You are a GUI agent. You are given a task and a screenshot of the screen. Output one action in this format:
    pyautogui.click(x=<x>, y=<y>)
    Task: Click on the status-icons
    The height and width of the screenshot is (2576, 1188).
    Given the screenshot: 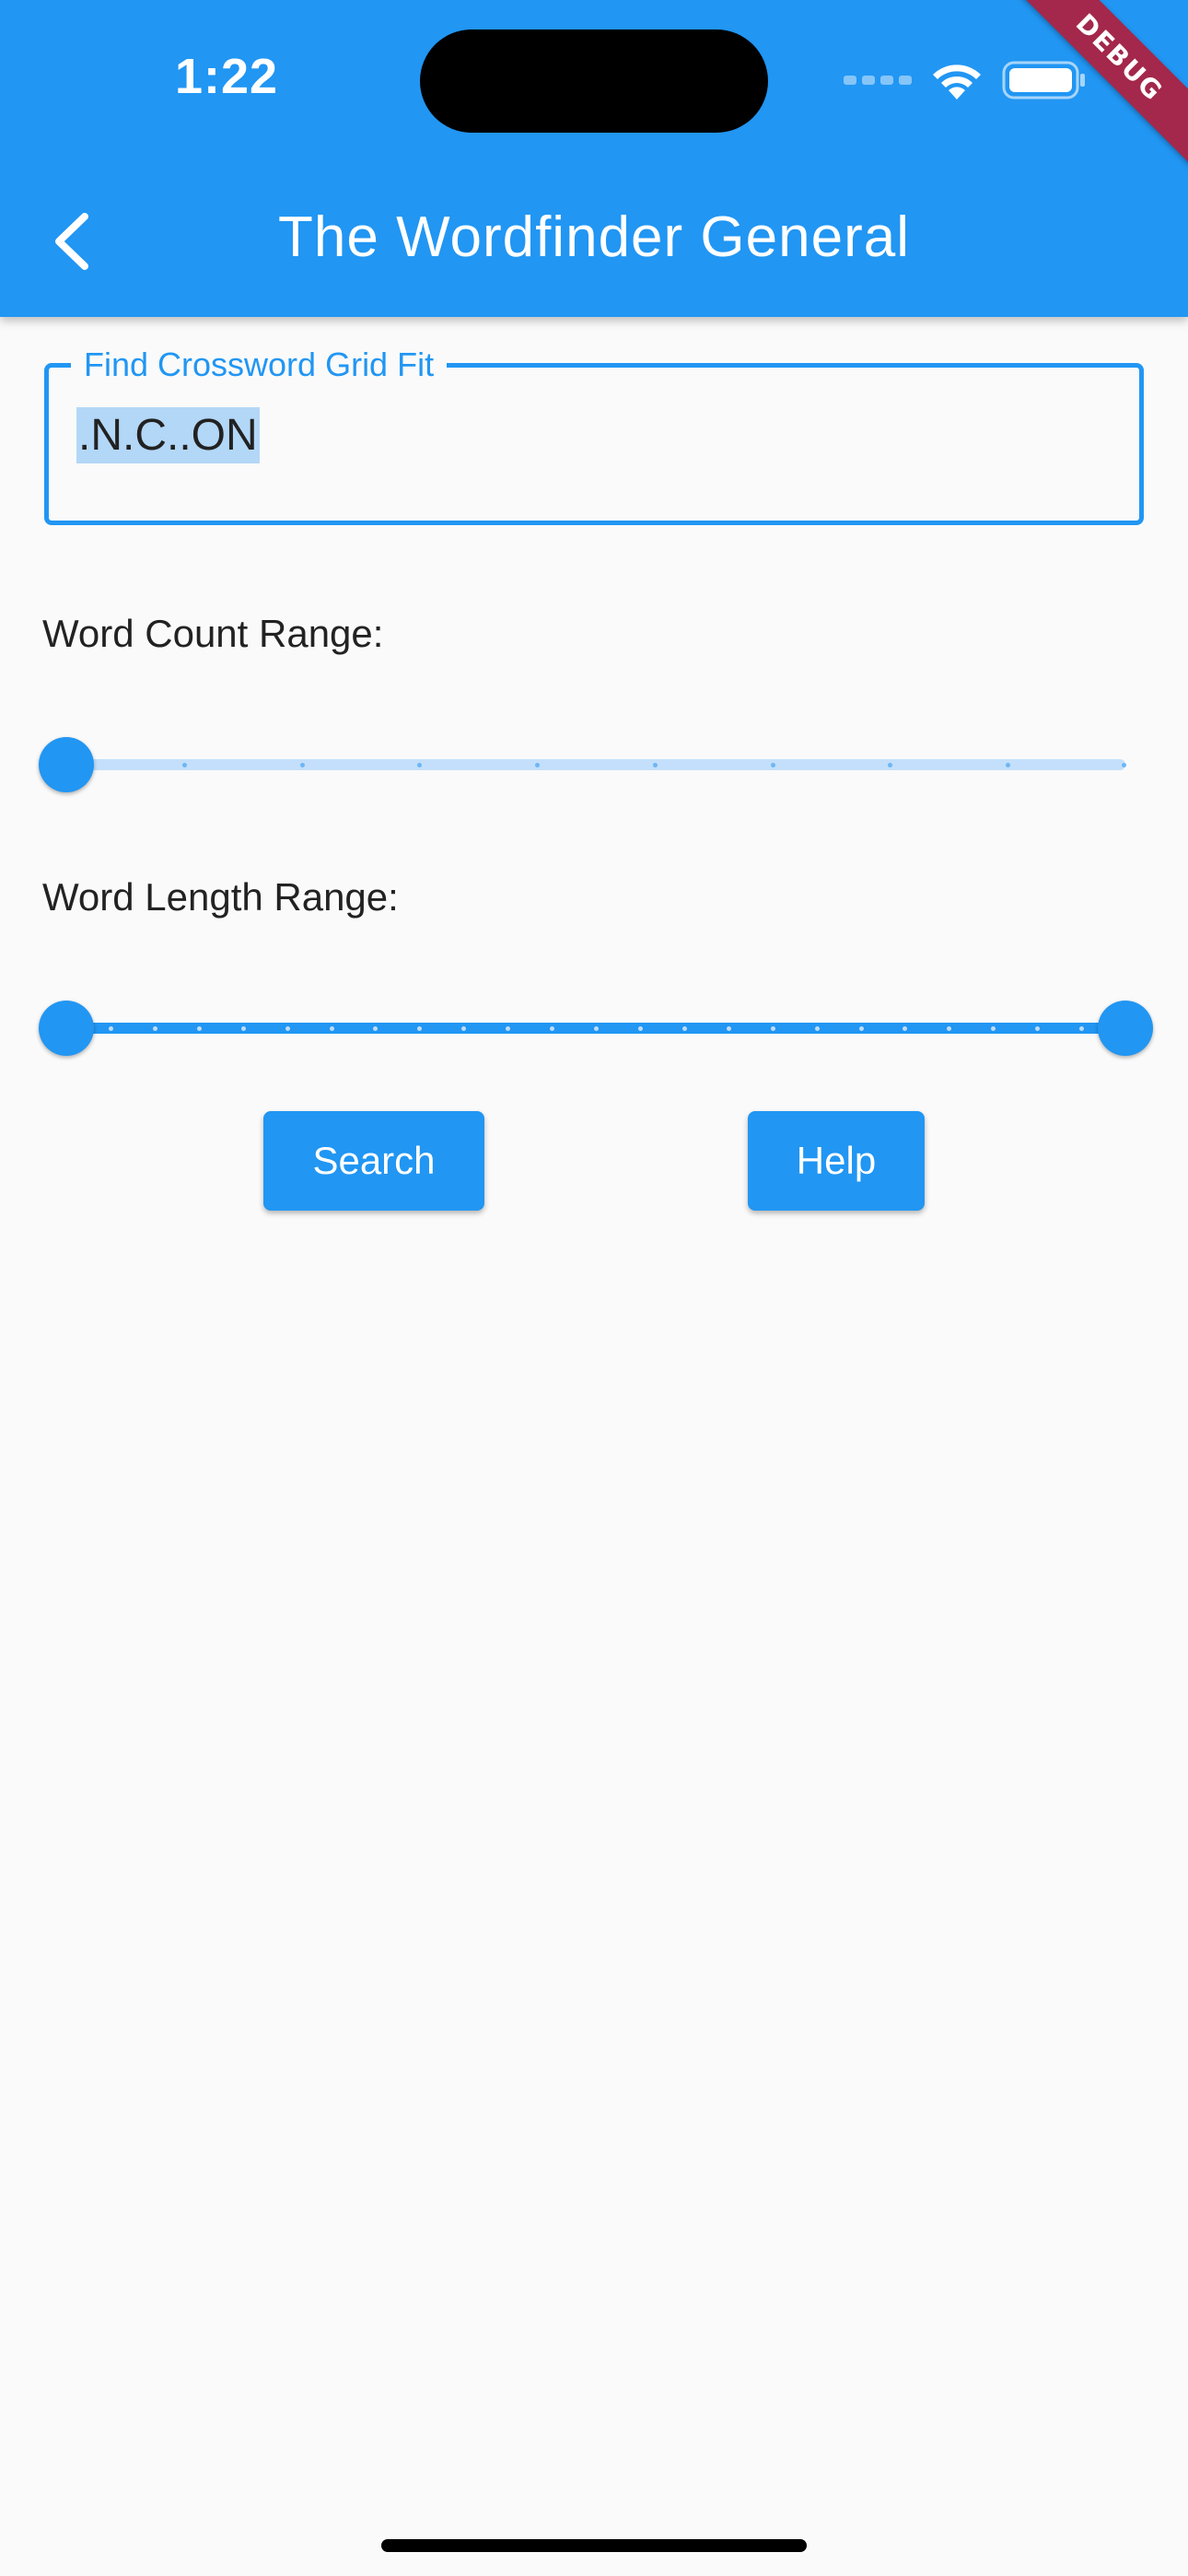 What is the action you would take?
    pyautogui.click(x=965, y=80)
    